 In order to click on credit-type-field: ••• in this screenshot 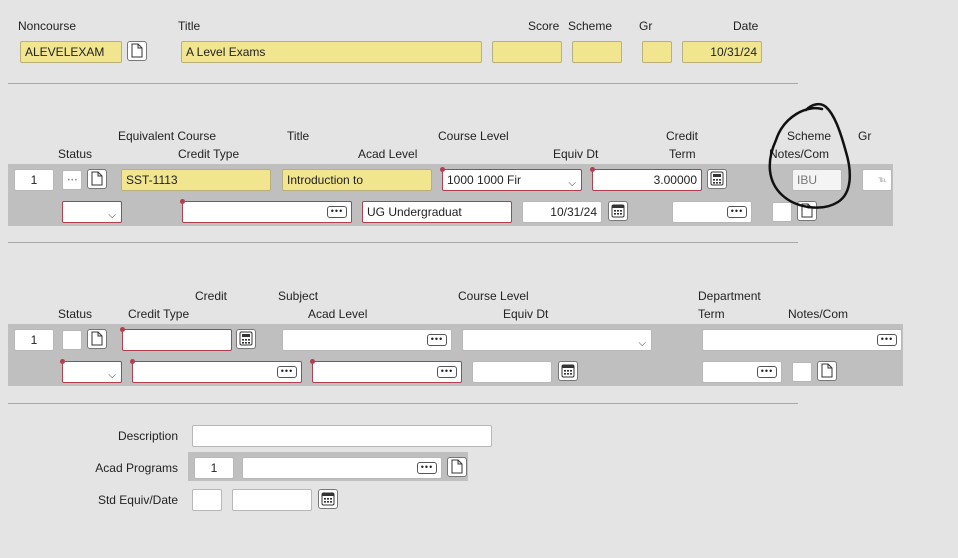, I will do `click(266, 211)`.